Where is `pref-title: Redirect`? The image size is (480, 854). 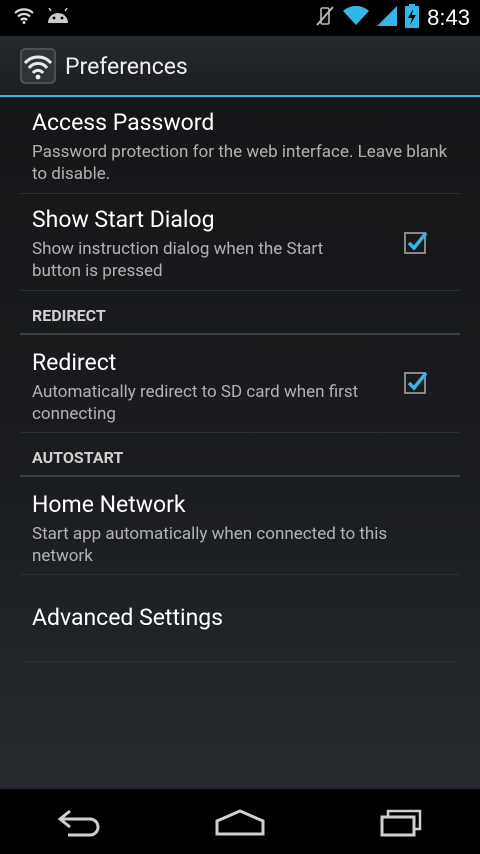
pref-title: Redirect is located at coordinates (74, 362).